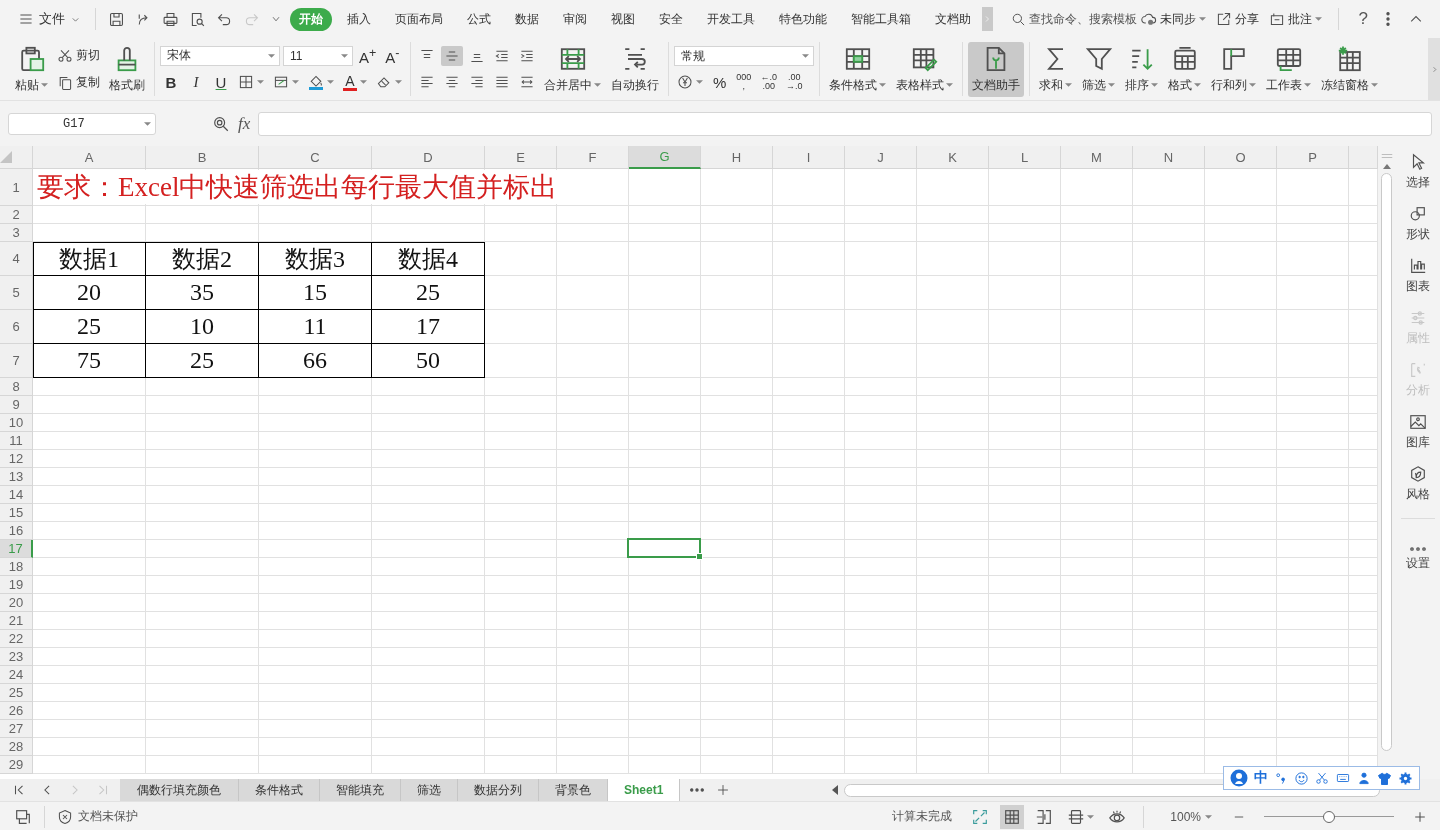 The height and width of the screenshot is (830, 1440). Describe the element at coordinates (744, 56) in the screenshot. I see `number-format-select: 常规` at that location.